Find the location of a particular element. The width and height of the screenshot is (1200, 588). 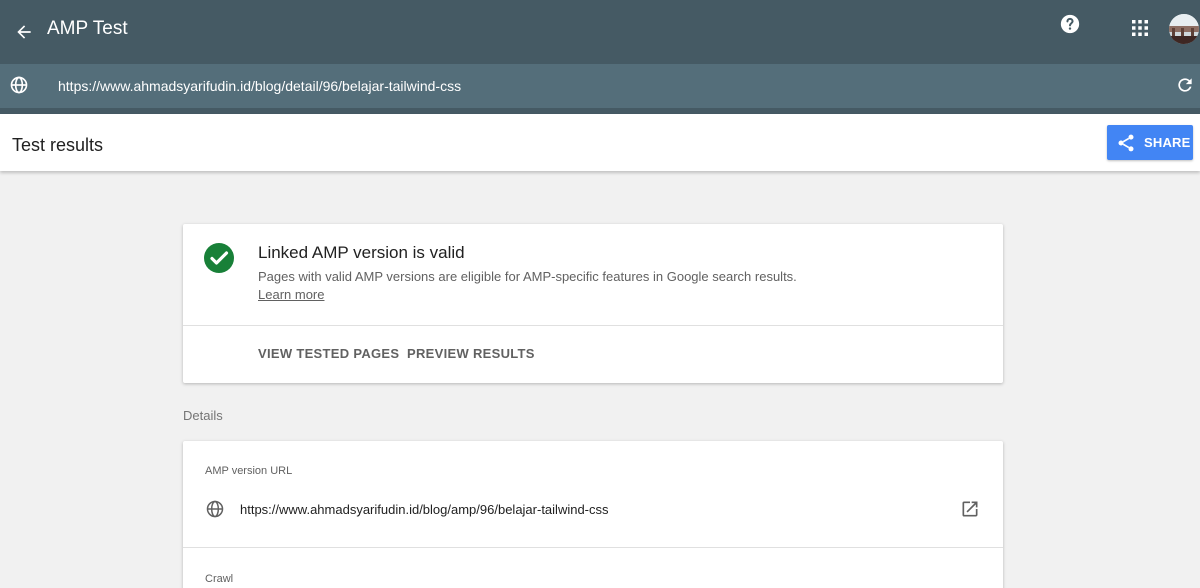

details-divider is located at coordinates (593, 547).